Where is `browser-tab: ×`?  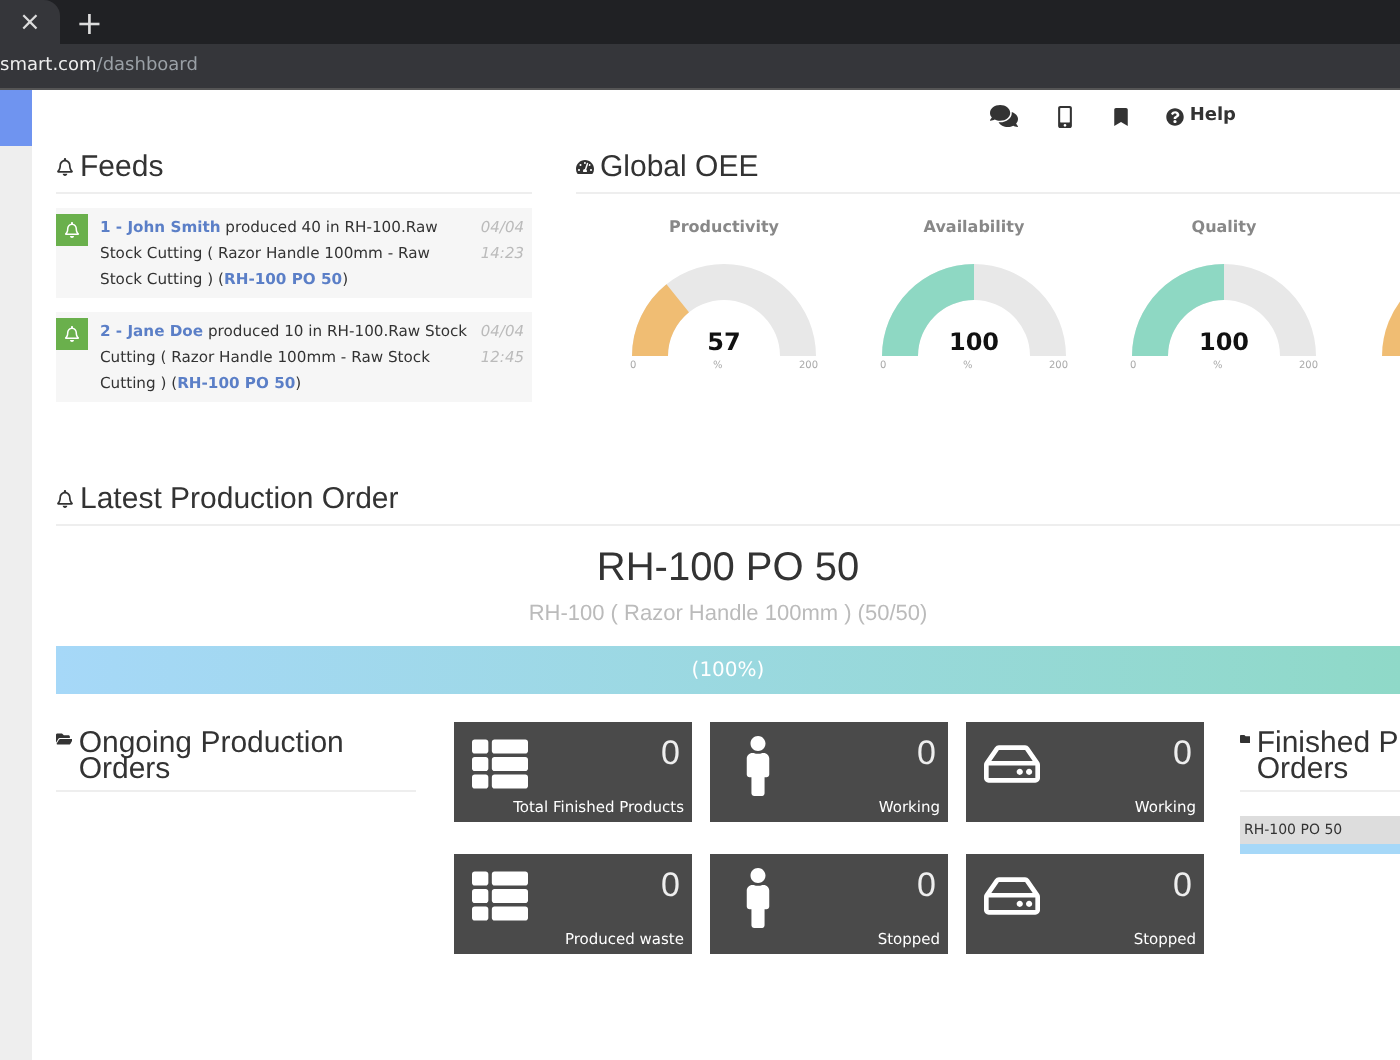 browser-tab: × is located at coordinates (30, 22).